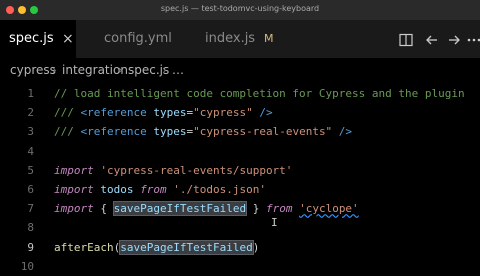 The height and width of the screenshot is (276, 480). Describe the element at coordinates (68, 39) in the screenshot. I see `close-tab-icon: ×` at that location.